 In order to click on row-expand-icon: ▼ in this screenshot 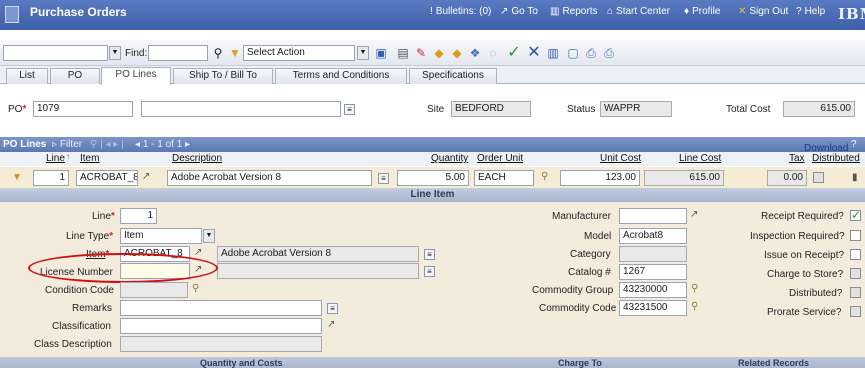, I will do `click(17, 177)`.